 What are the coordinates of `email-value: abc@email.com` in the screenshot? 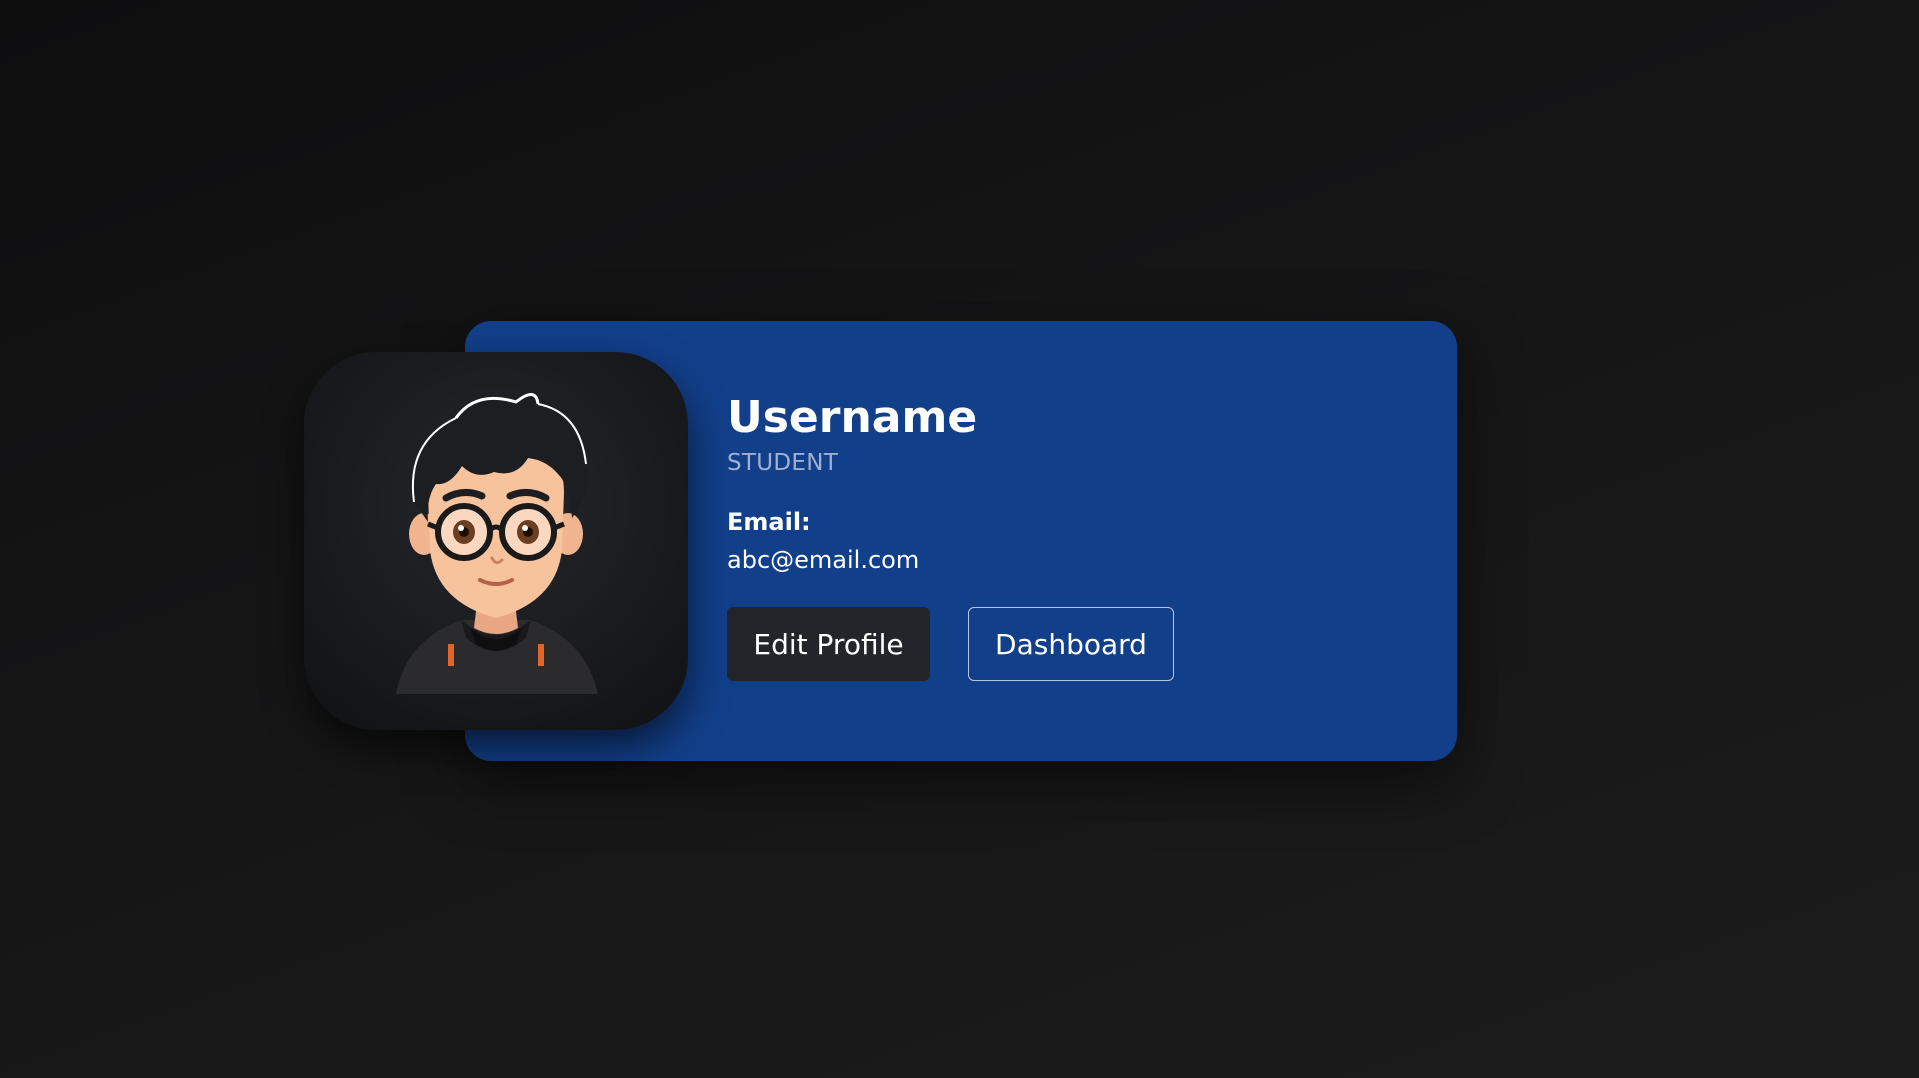 It's located at (823, 560).